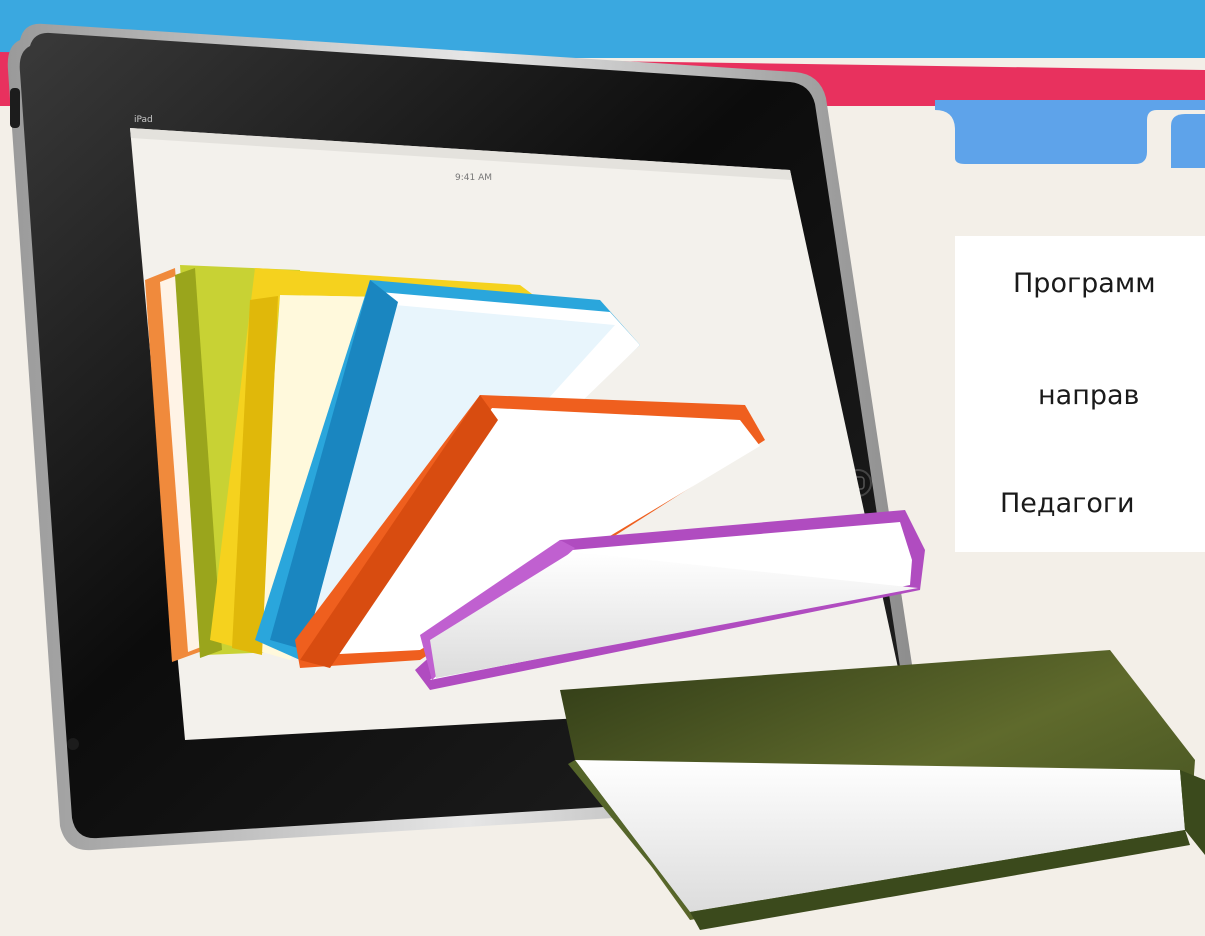 The height and width of the screenshot is (936, 1205). What do you see at coordinates (1089, 395) in the screenshot?
I see `text-line-2: направ` at bounding box center [1089, 395].